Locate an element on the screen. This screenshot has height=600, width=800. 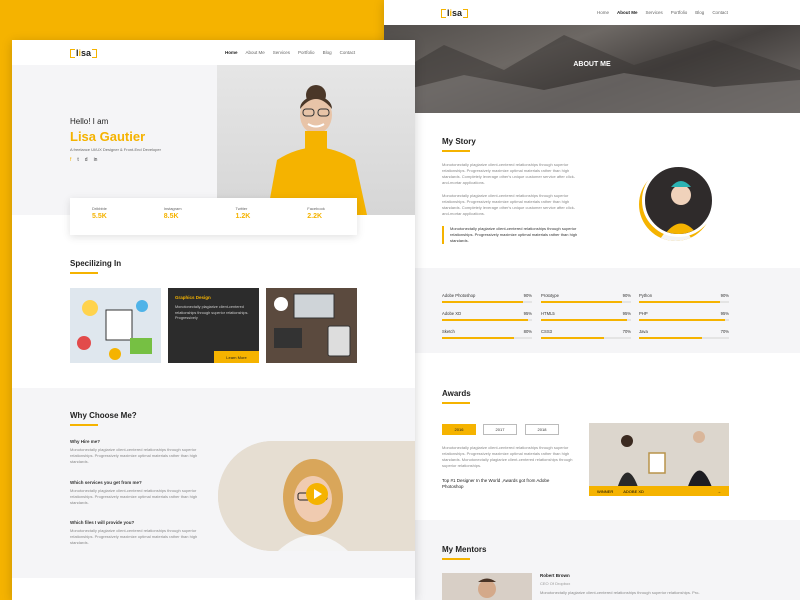
mentors-title: My Mentors is located at coordinates (464, 549).